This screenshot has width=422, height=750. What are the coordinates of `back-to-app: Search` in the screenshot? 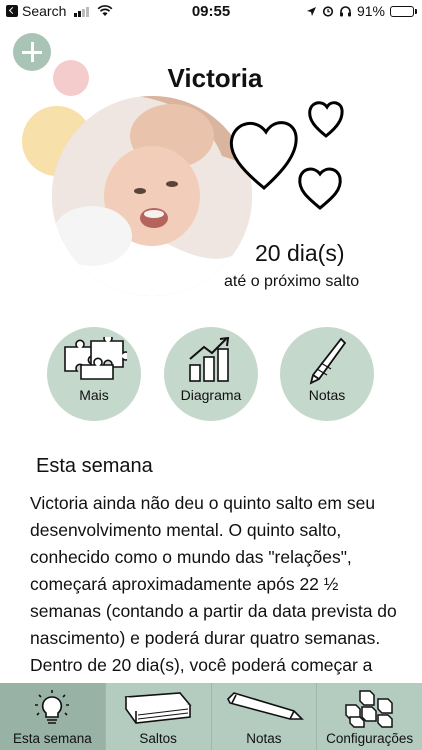 It's located at (59, 11).